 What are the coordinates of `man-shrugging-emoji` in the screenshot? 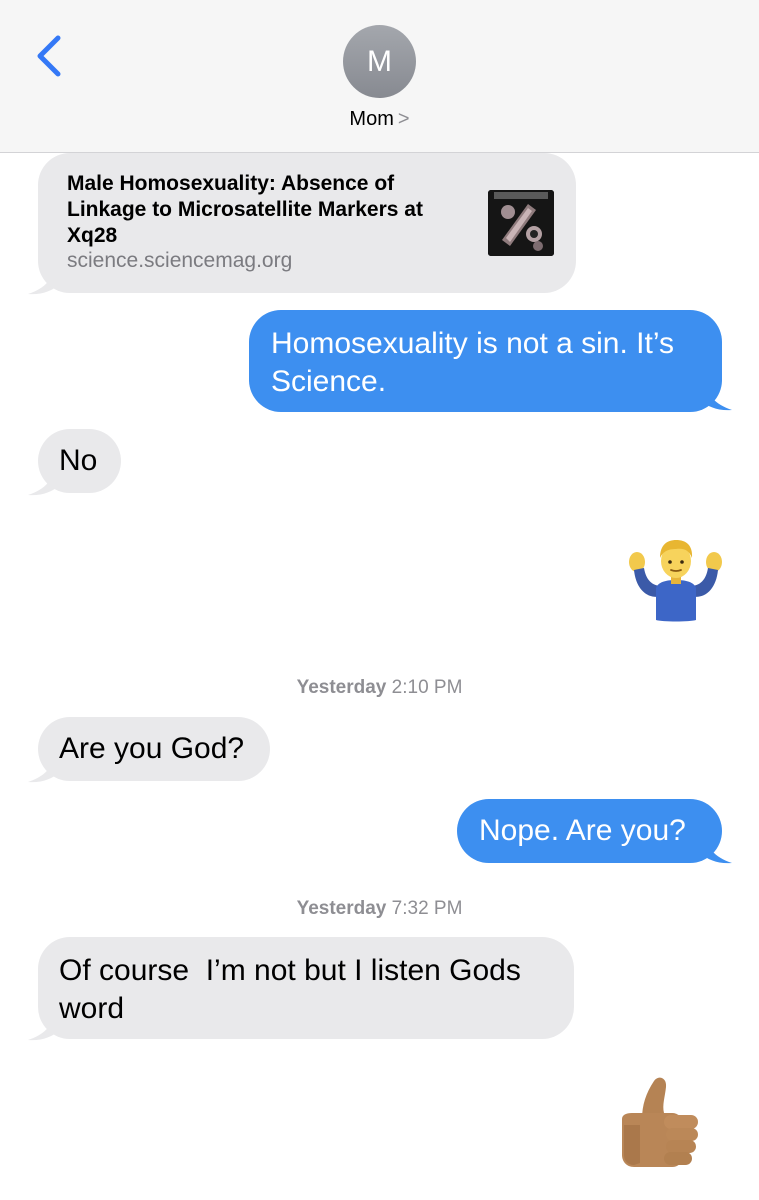 It's located at (676, 579).